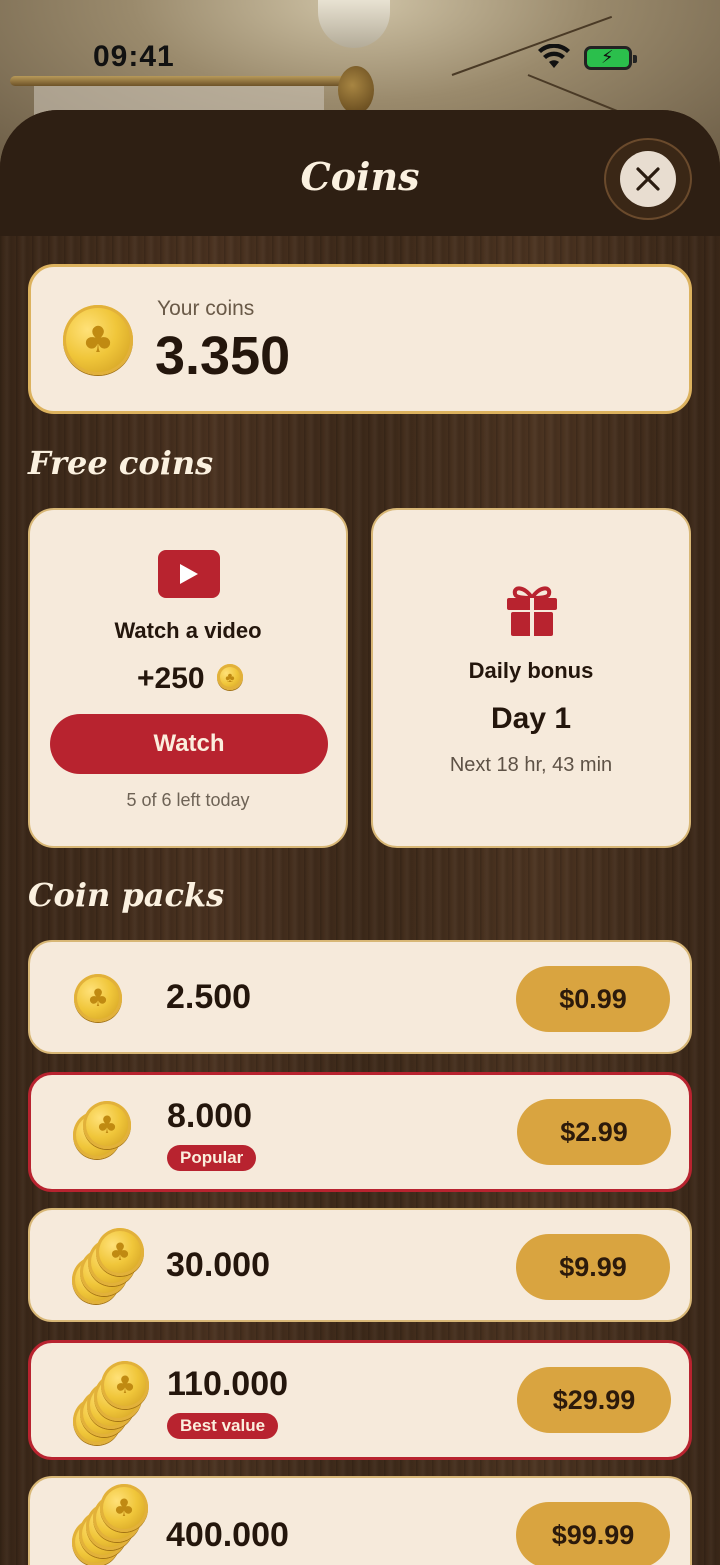 The height and width of the screenshot is (1565, 720). Describe the element at coordinates (134, 56) in the screenshot. I see `status-time: 09:41` at that location.